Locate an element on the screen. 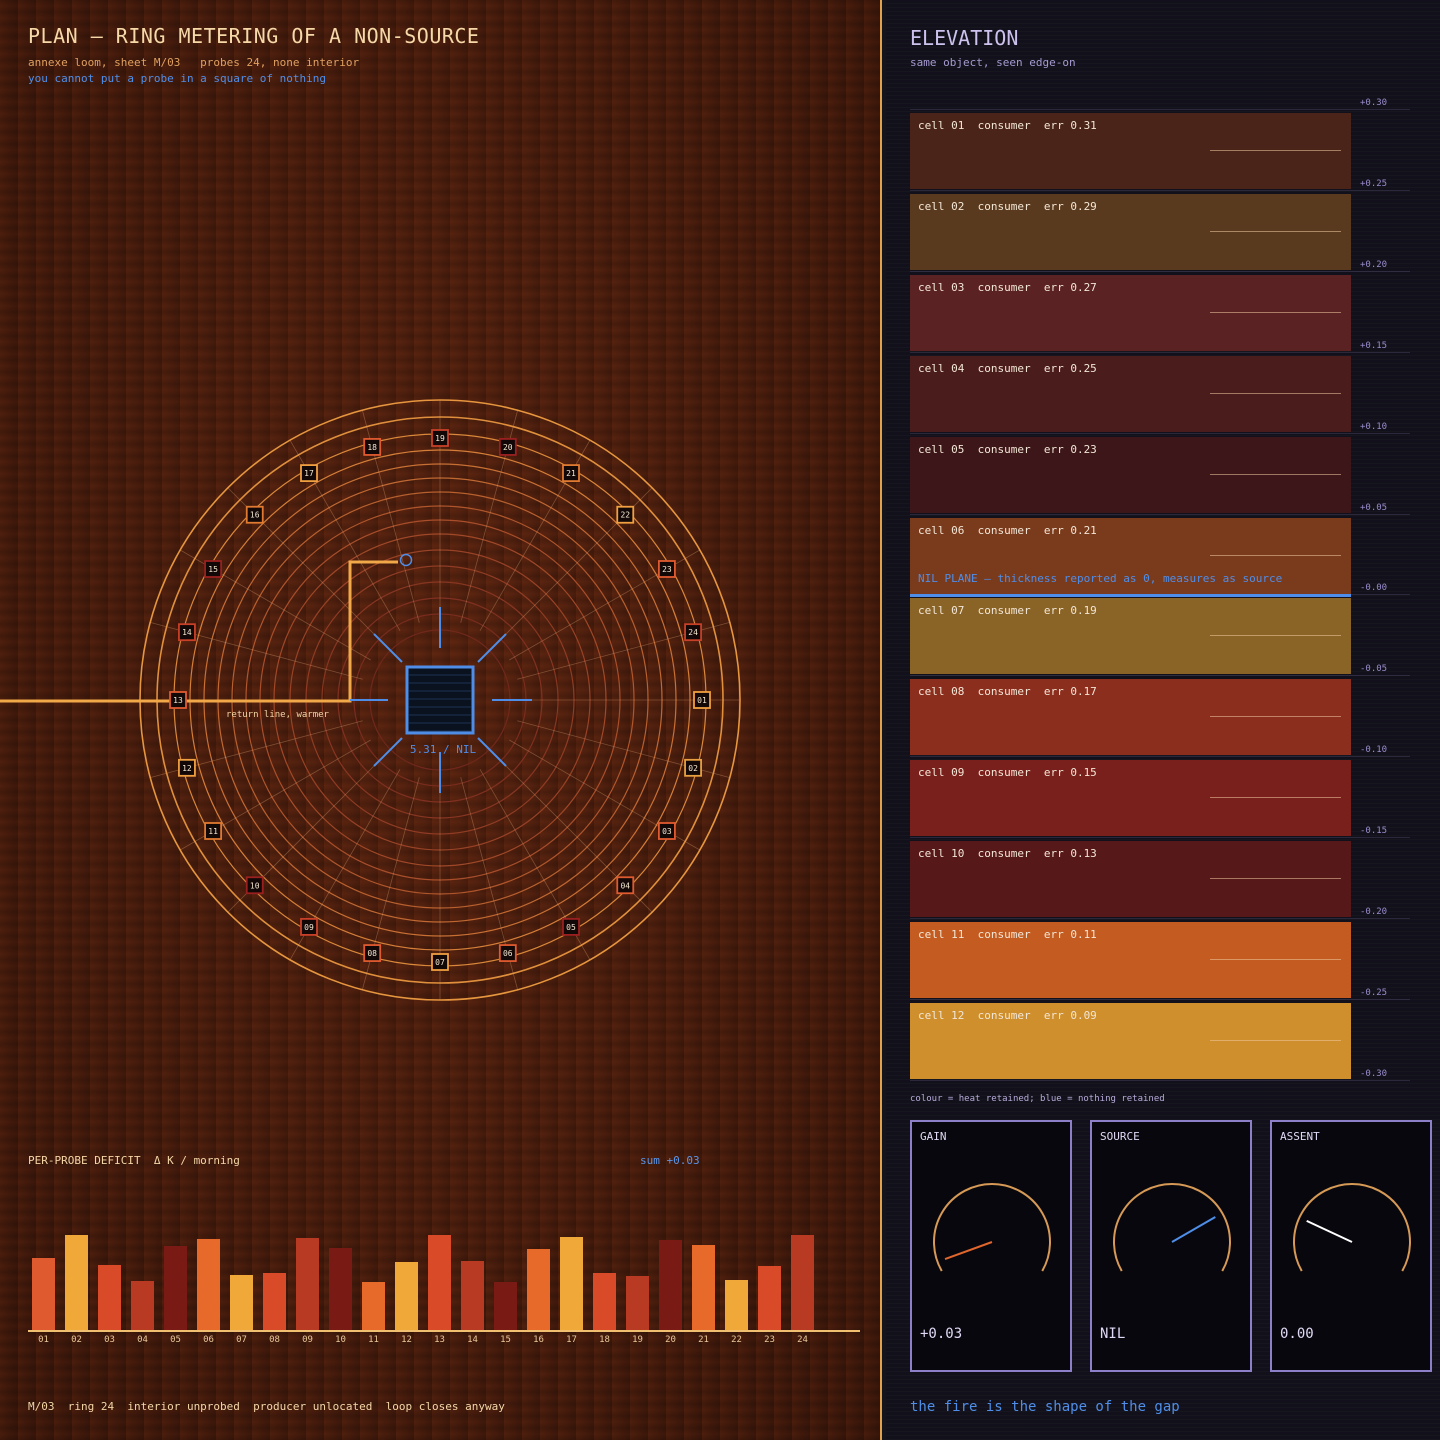 The width and height of the screenshot is (1440, 1440). probe-marker: 10 is located at coordinates (254, 885).